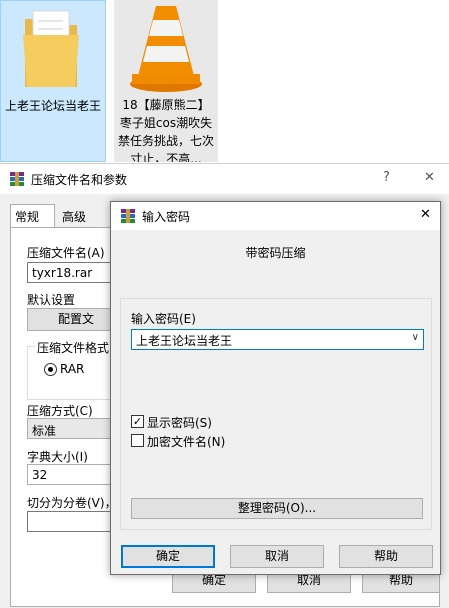 This screenshot has height=608, width=449. I want to click on help-question-button: ?, so click(386, 177).